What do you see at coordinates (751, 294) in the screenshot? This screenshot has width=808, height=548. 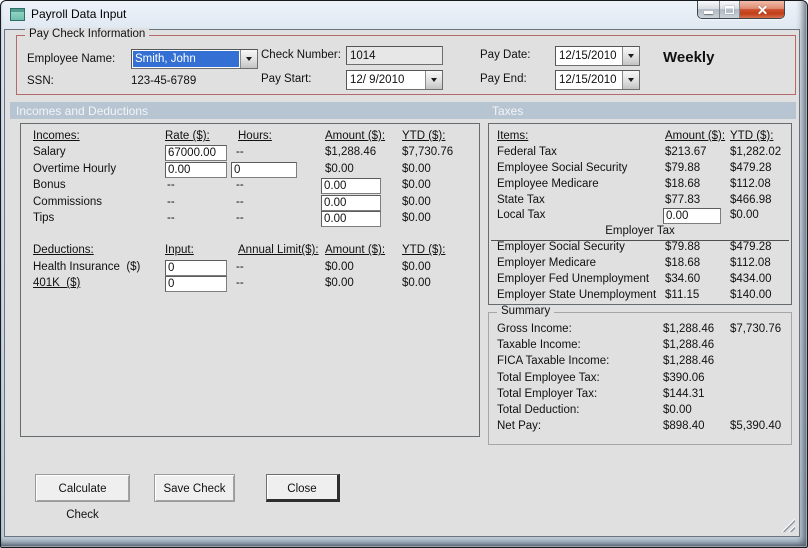 I see `row-value: $140.00` at bounding box center [751, 294].